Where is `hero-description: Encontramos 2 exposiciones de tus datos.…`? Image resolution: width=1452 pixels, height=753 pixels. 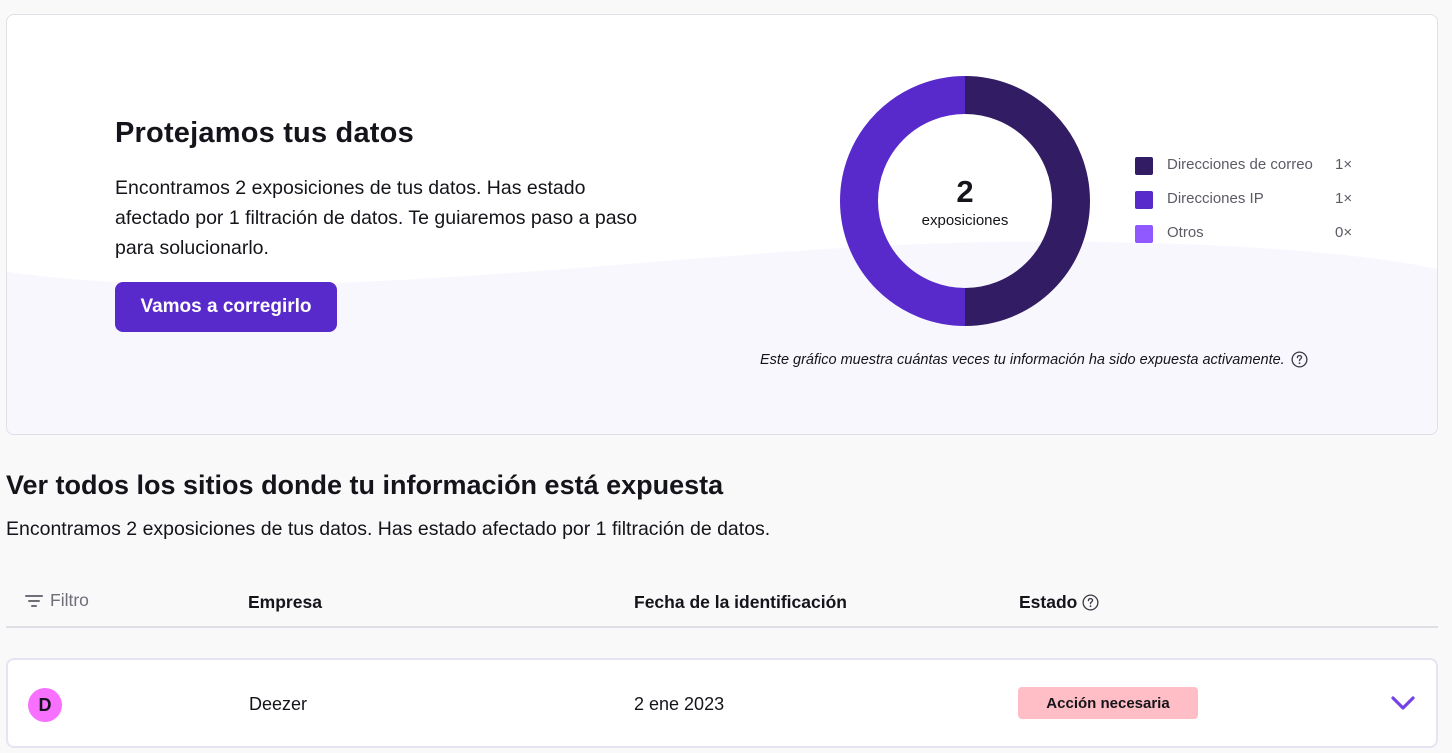 hero-description: Encontramos 2 exposiciones de tus datos.… is located at coordinates (376, 218).